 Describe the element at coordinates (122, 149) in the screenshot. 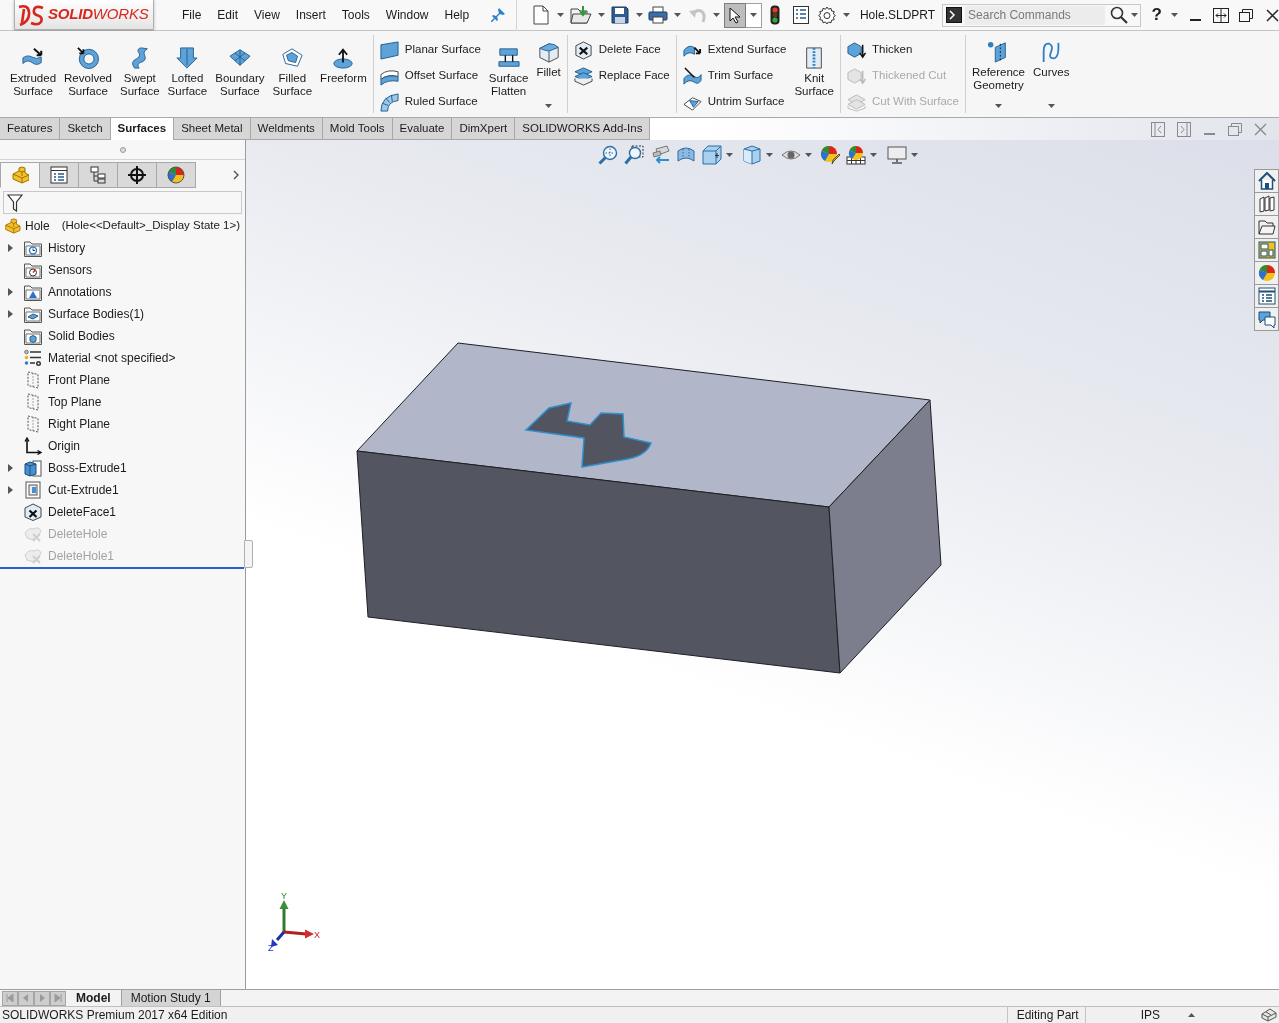

I see `grip-dot-icon` at that location.